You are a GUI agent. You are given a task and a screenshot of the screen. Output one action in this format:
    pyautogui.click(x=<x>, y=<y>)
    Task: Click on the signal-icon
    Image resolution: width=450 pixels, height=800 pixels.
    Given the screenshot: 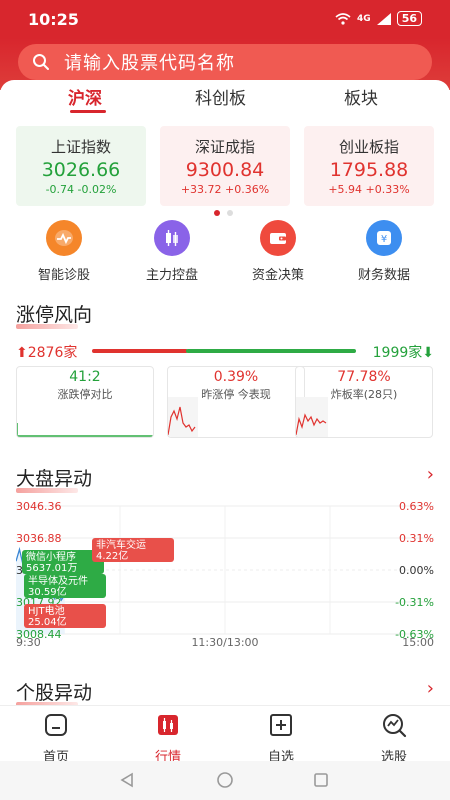 What is the action you would take?
    pyautogui.click(x=383, y=18)
    